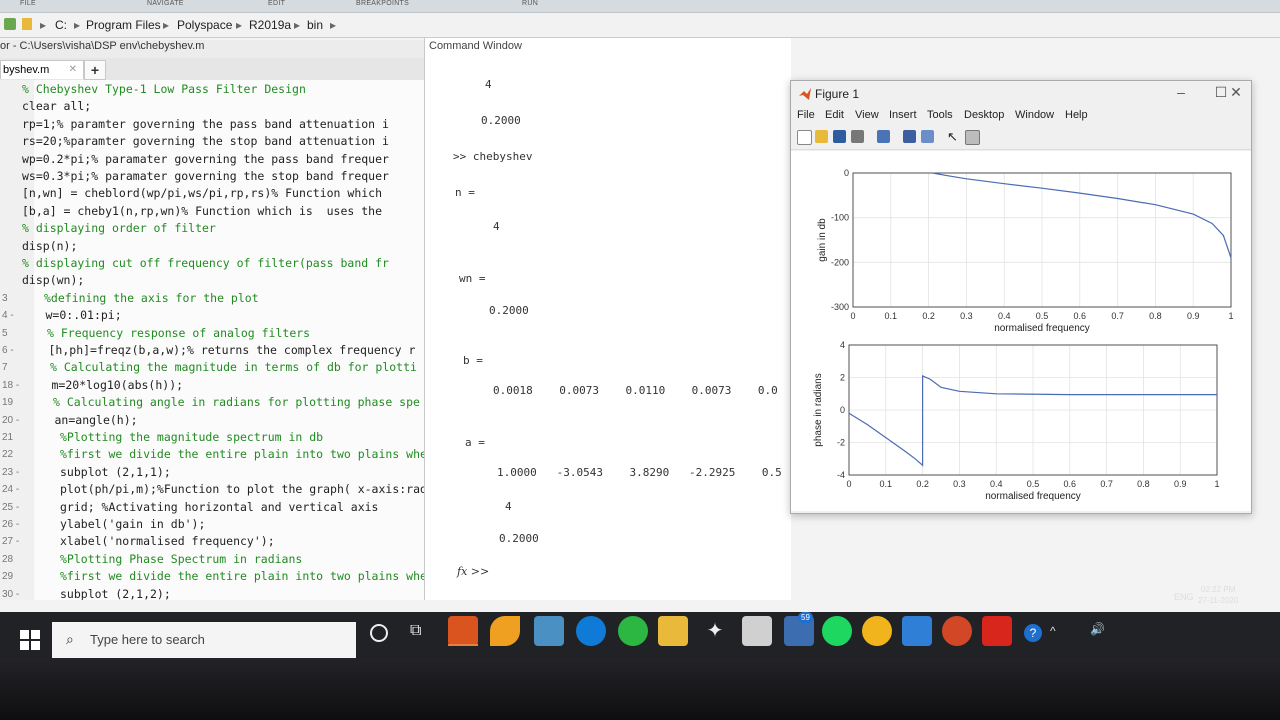  I want to click on tab-navigate: NAVIGATE, so click(165, 3).